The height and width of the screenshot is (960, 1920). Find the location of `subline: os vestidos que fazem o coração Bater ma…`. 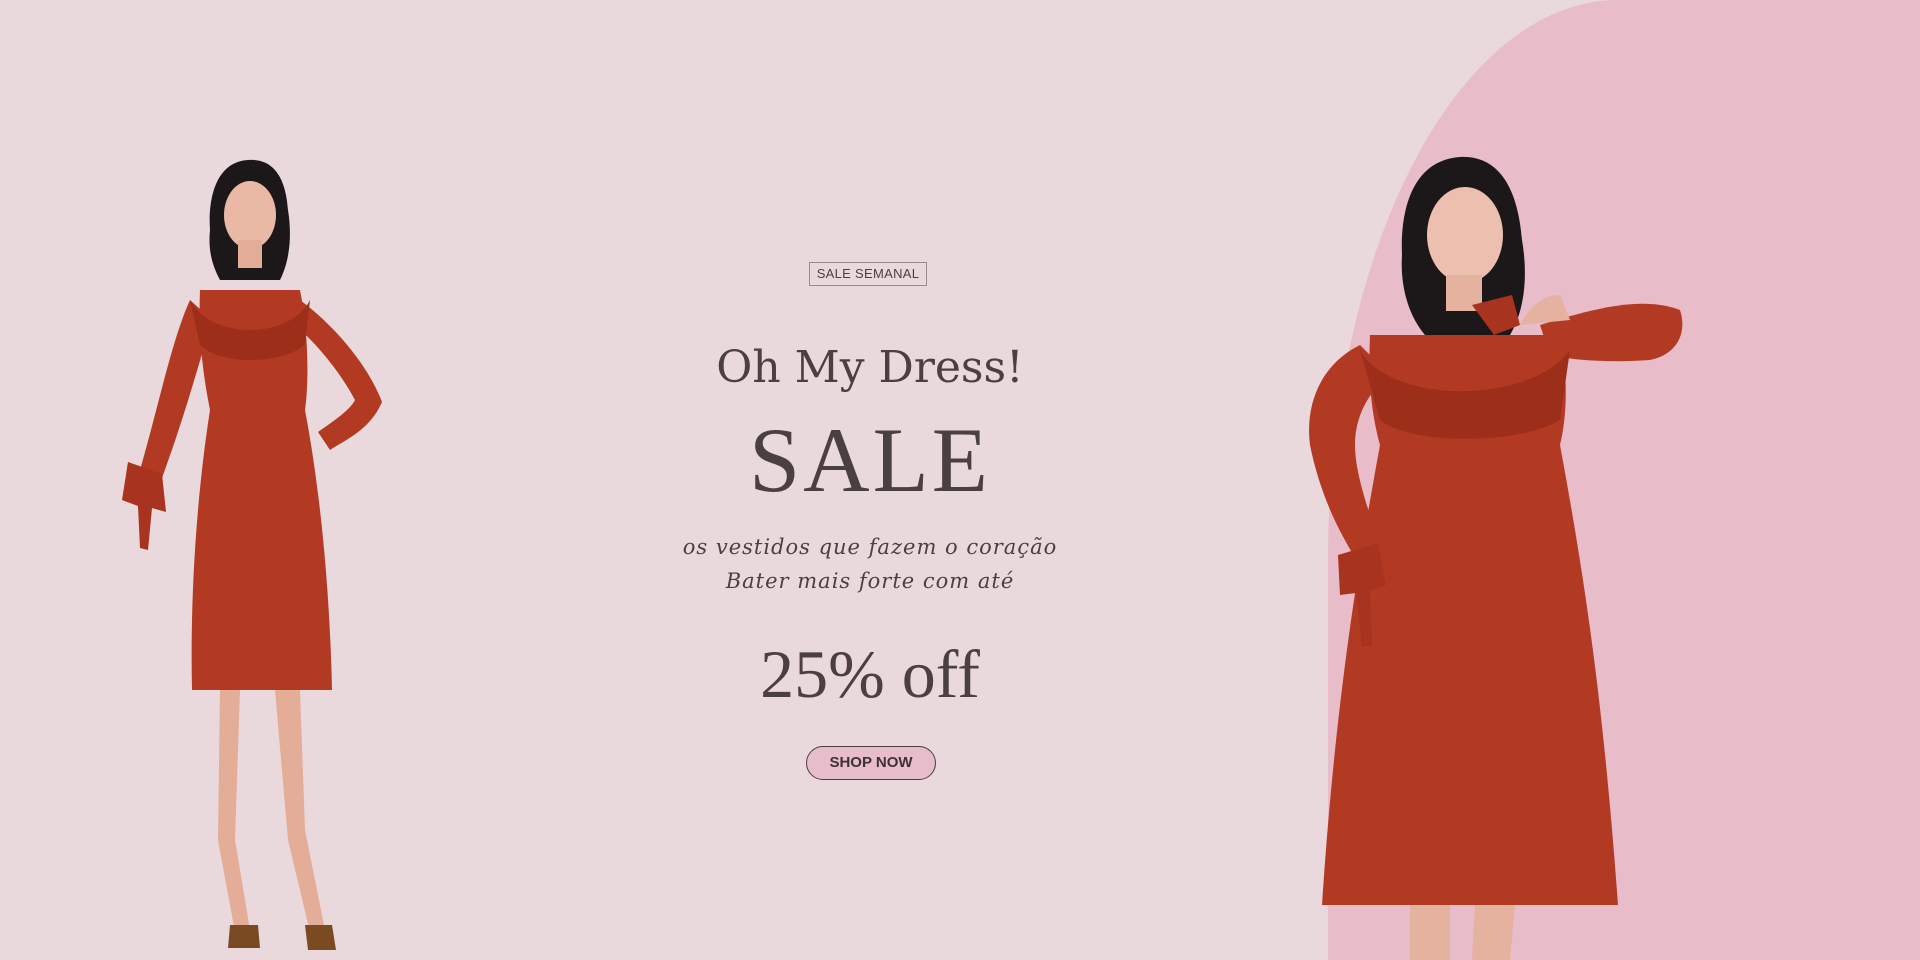

subline: os vestidos que fazem o coração Bater ma… is located at coordinates (870, 564).